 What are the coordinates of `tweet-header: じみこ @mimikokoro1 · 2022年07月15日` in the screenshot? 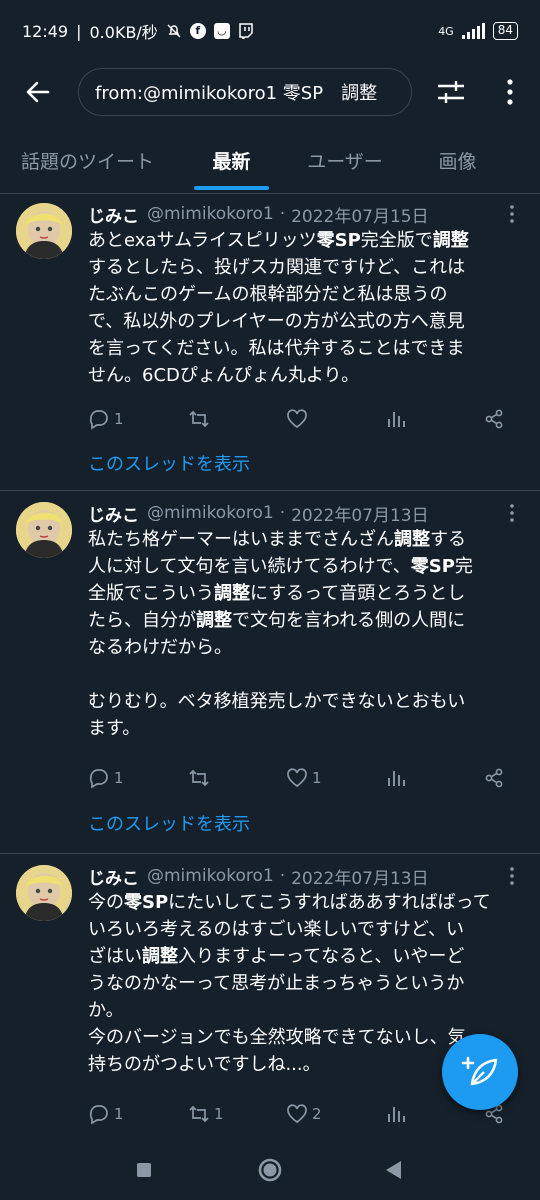 It's located at (258, 214).